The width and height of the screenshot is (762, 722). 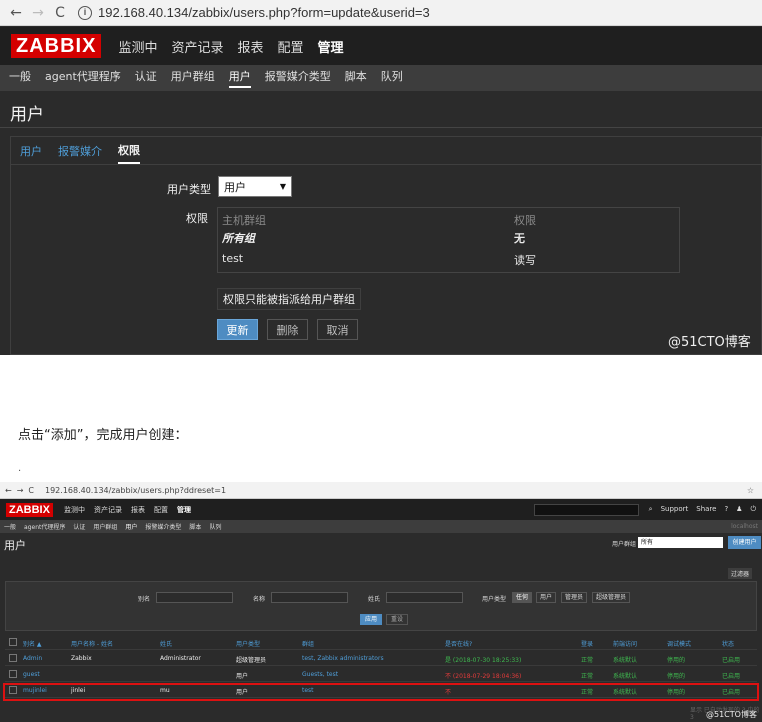 I want to click on cell-alias: Admin, so click(x=32, y=658).